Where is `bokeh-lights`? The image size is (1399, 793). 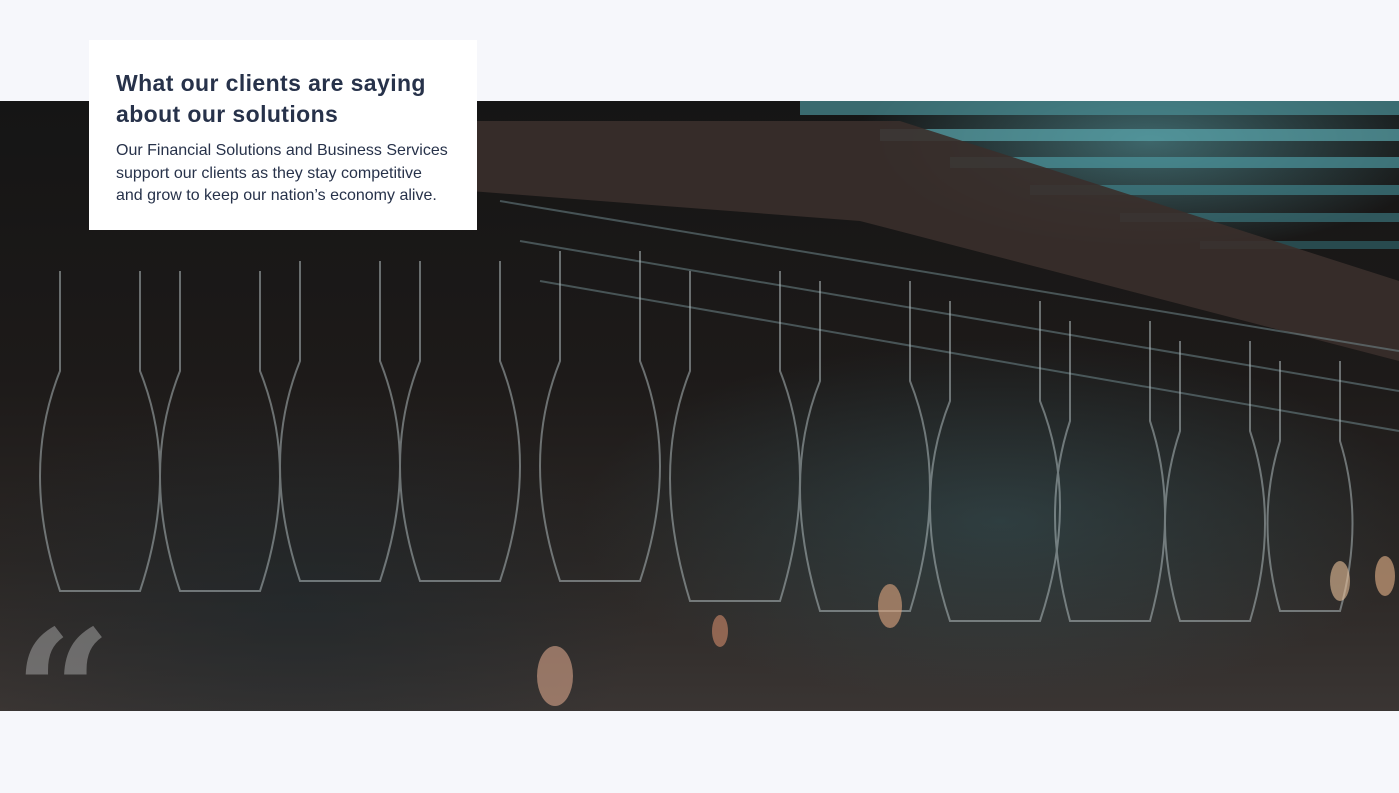
bokeh-lights is located at coordinates (966, 631).